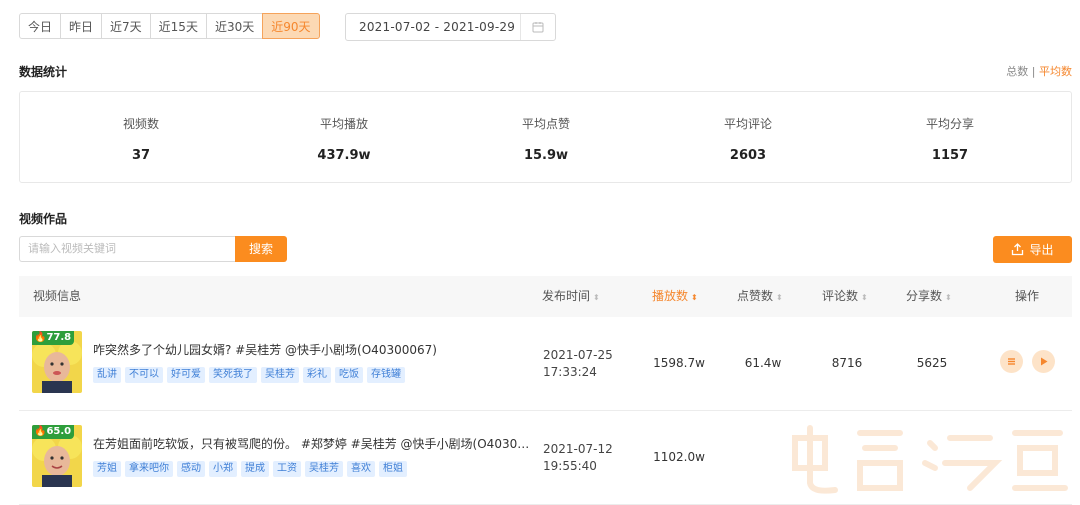 The height and width of the screenshot is (505, 1080). Describe the element at coordinates (386, 375) in the screenshot. I see `tag: 存钱罐` at that location.